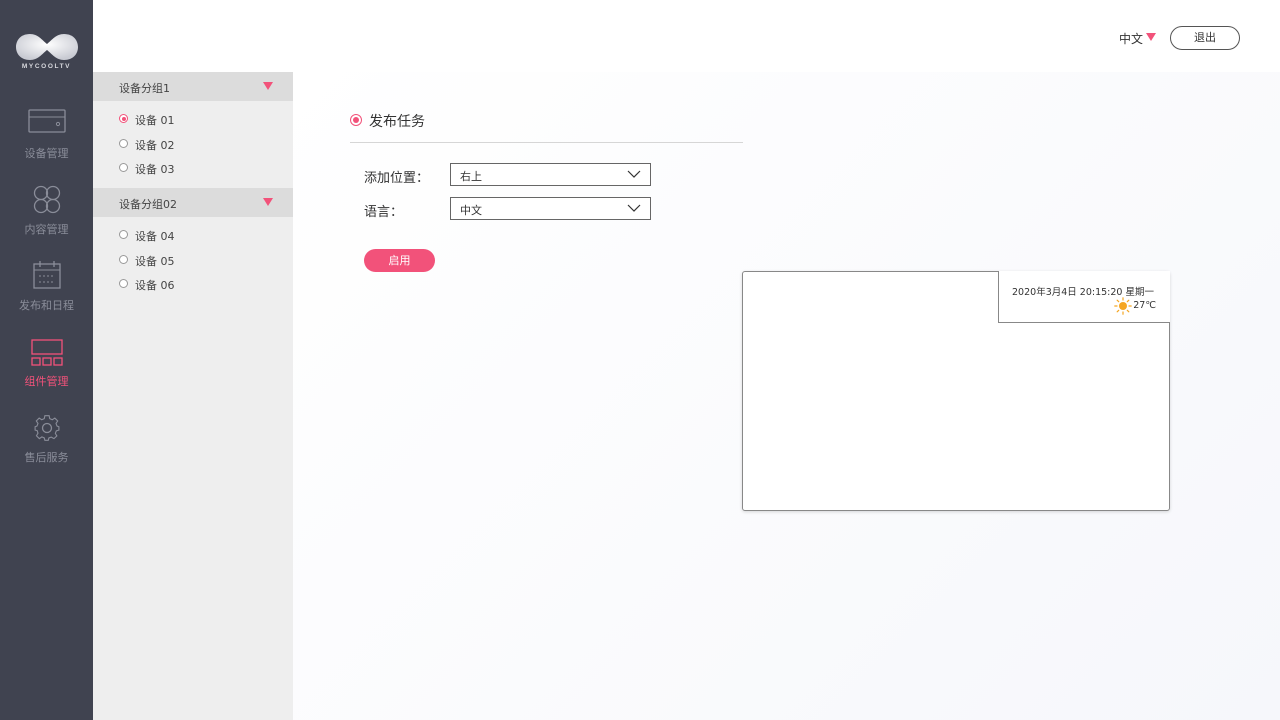 This screenshot has width=1280, height=720. Describe the element at coordinates (1131, 38) in the screenshot. I see `language-selector: 中文` at that location.